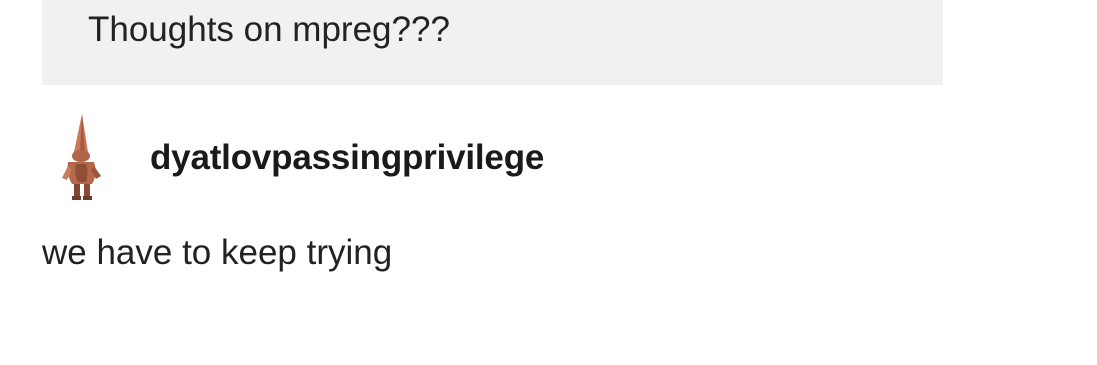 This screenshot has width=1097, height=365. Describe the element at coordinates (217, 252) in the screenshot. I see `answer-text: we have to keep trying` at that location.